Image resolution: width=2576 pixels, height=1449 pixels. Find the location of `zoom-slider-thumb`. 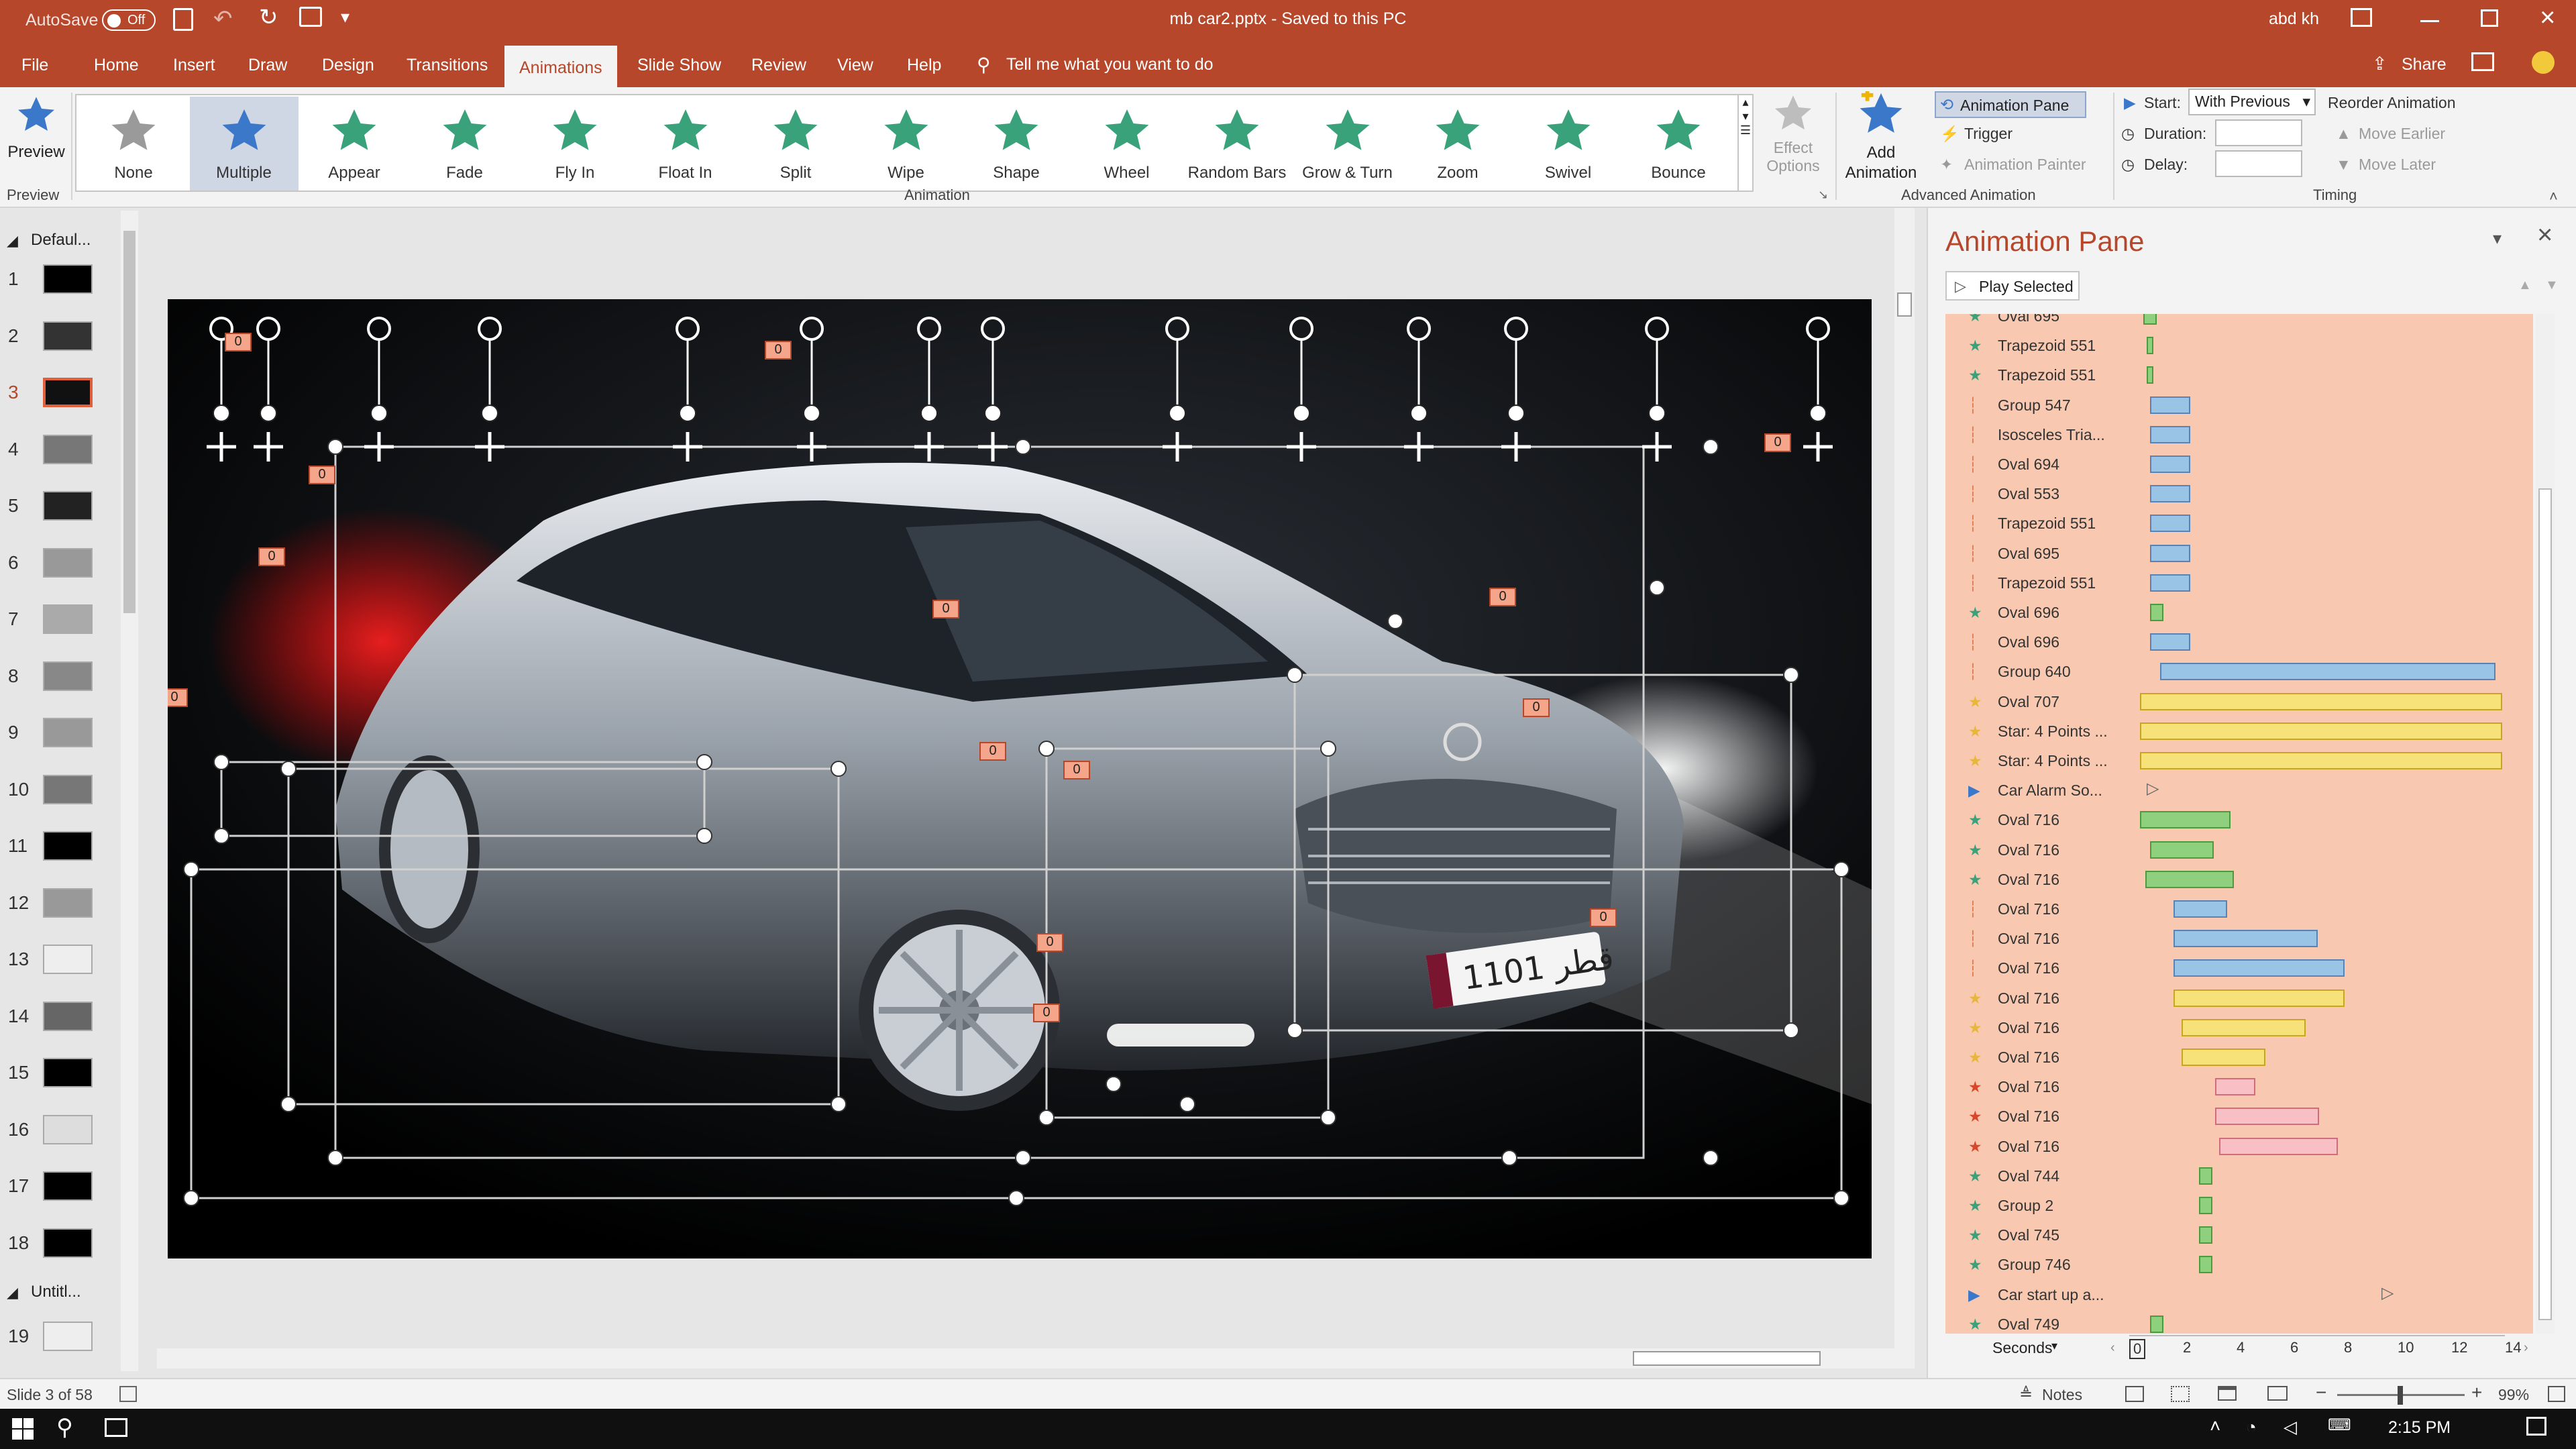

zoom-slider-thumb is located at coordinates (2400, 1395).